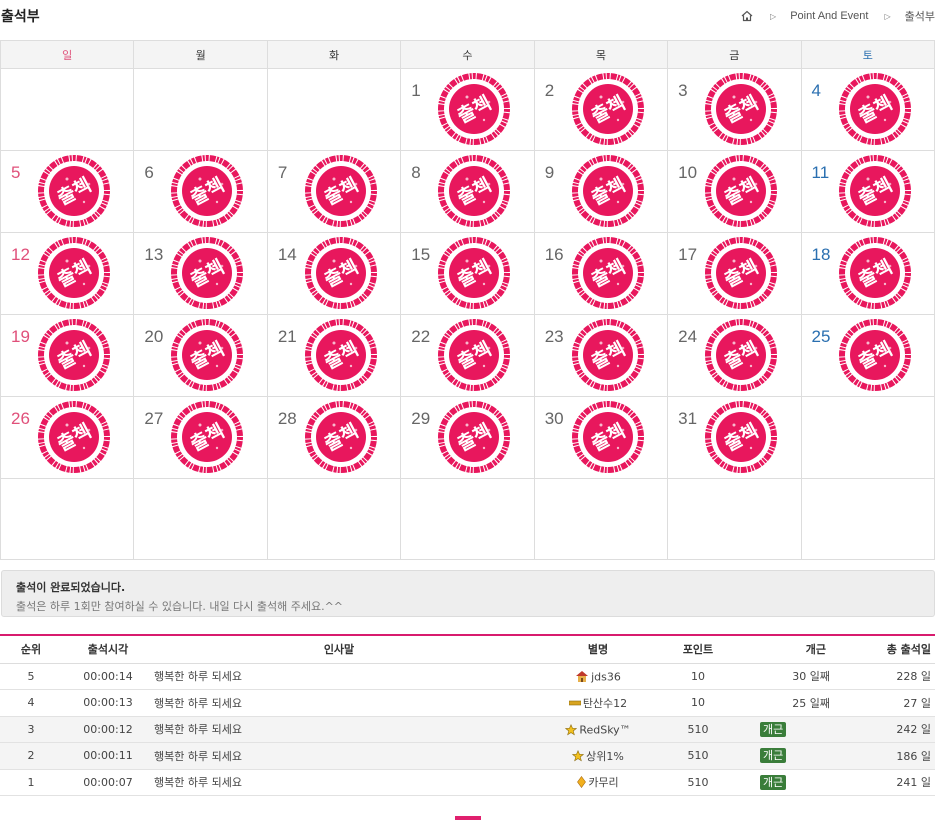 This screenshot has height=821, width=935. Describe the element at coordinates (200, 273) in the screenshot. I see `calendar-day-cell: 13 출첵` at that location.